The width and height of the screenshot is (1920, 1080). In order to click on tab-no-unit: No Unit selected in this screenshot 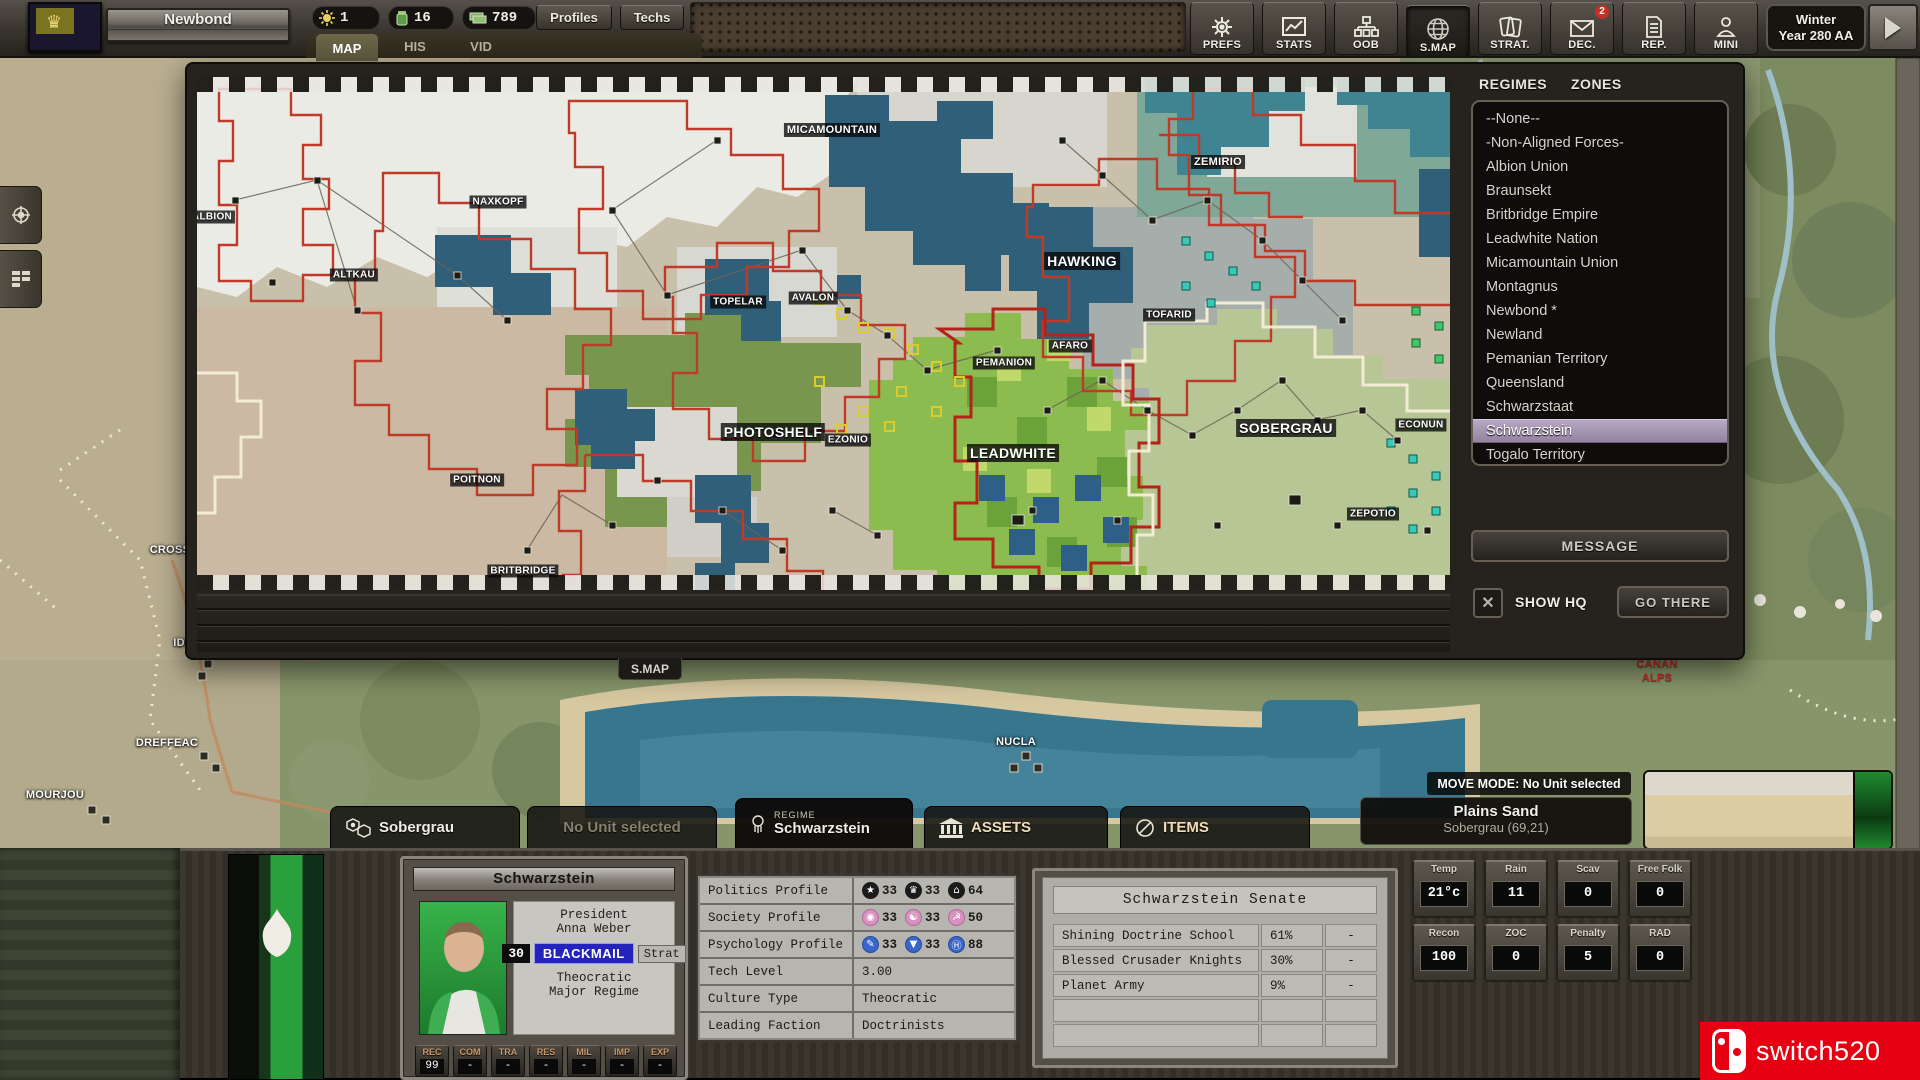, I will do `click(622, 827)`.